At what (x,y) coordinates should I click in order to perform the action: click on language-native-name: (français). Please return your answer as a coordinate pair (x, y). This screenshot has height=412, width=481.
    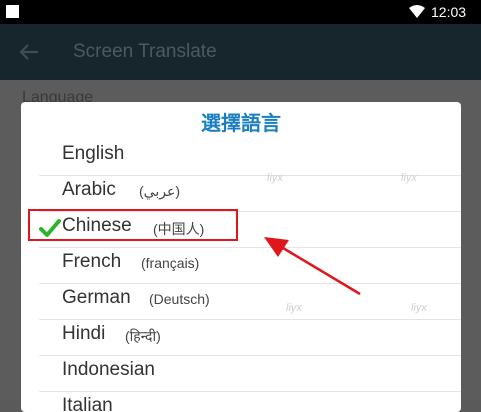
    Looking at the image, I should click on (170, 263).